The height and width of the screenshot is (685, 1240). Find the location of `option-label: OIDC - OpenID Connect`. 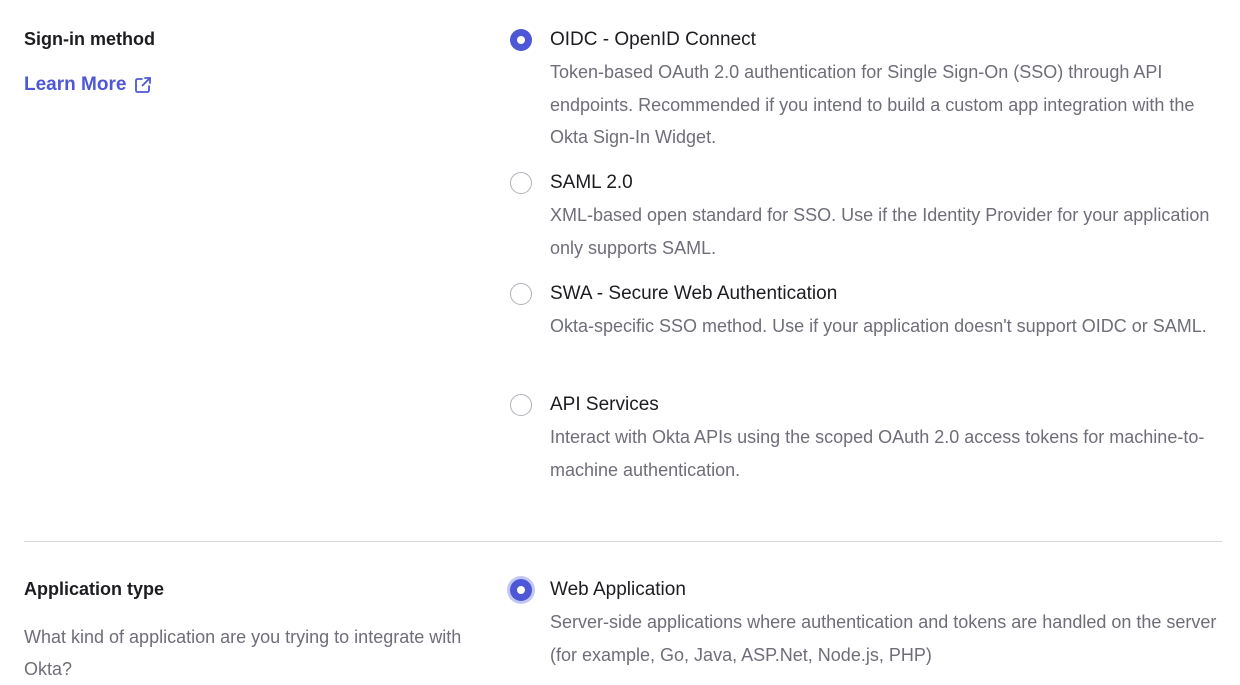

option-label: OIDC - OpenID Connect is located at coordinates (653, 39).